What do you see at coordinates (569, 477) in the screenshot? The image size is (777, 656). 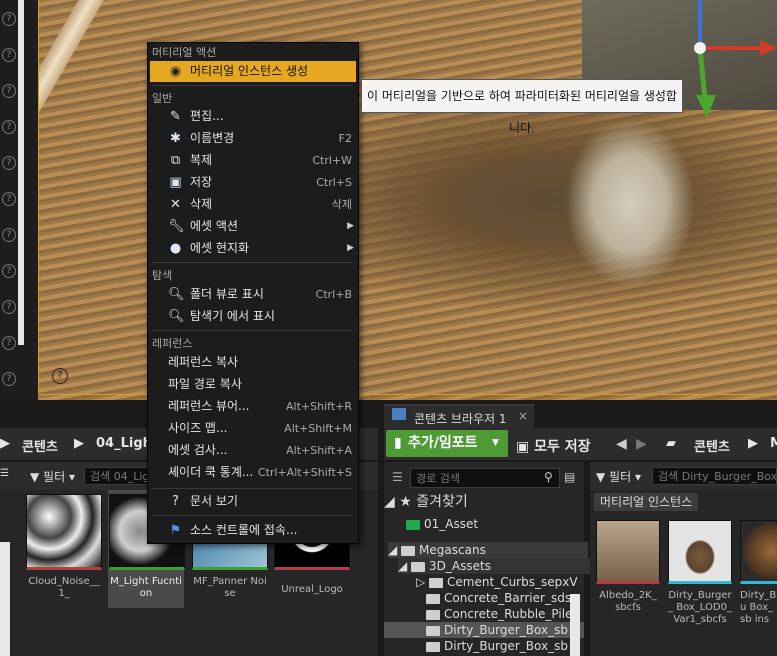 I see `tree-menu-icon: ▤` at bounding box center [569, 477].